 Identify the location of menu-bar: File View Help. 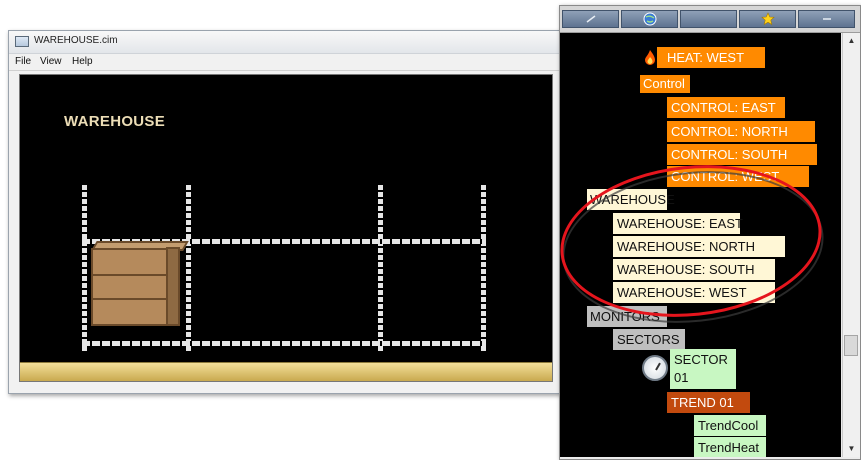
(285, 62).